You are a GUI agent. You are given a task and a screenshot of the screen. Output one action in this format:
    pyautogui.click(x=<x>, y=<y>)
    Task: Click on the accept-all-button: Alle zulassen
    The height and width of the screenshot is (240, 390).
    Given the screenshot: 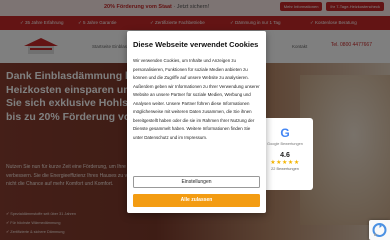 What is the action you would take?
    pyautogui.click(x=196, y=200)
    